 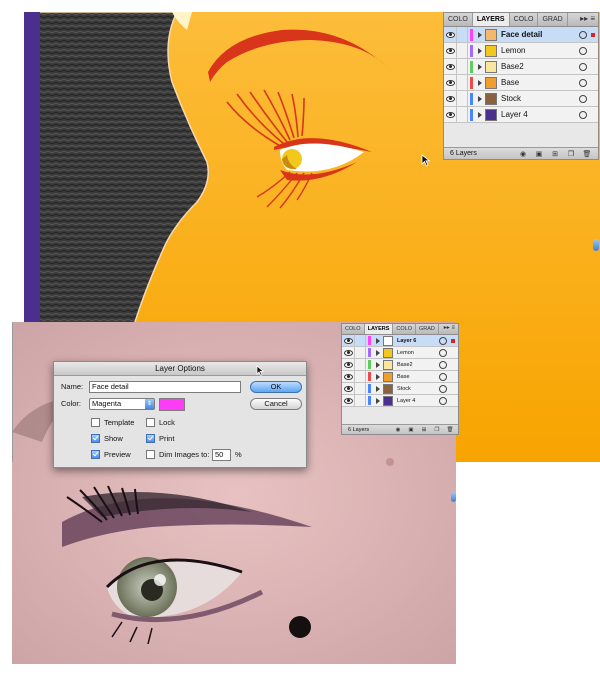 I want to click on preview-box, so click(x=95, y=454).